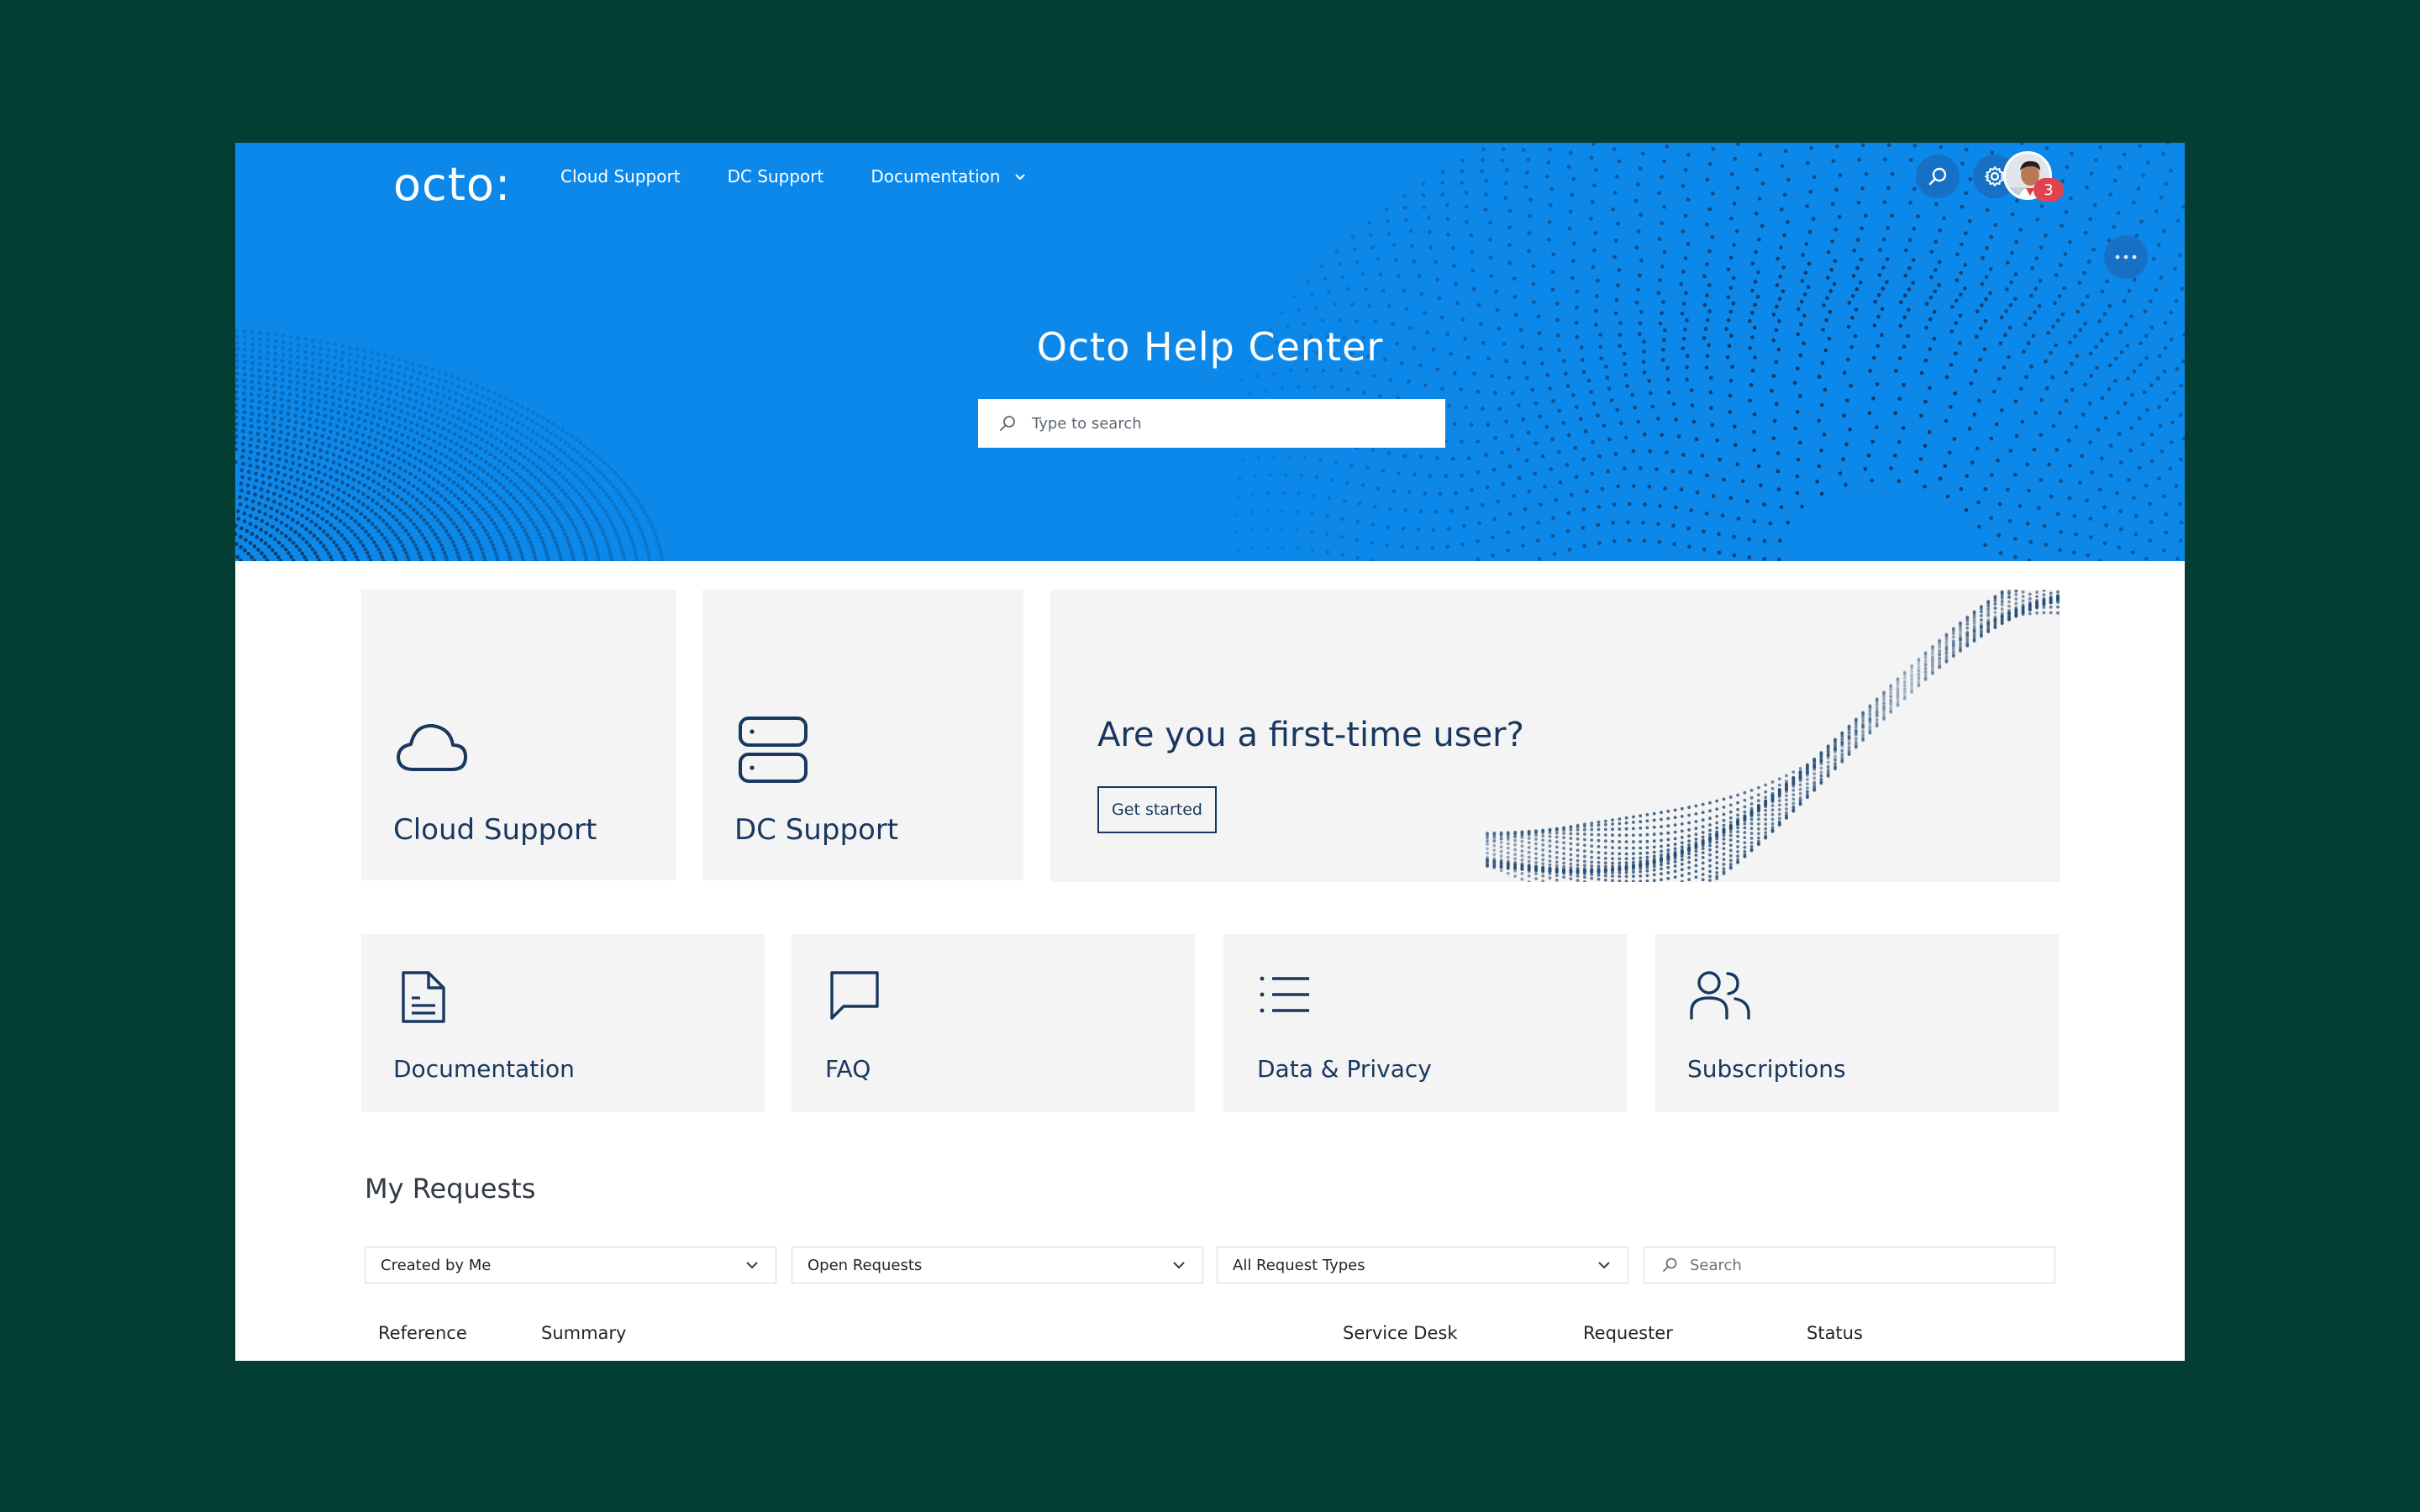 The image size is (2420, 1512). Describe the element at coordinates (423, 997) in the screenshot. I see `document-icon` at that location.